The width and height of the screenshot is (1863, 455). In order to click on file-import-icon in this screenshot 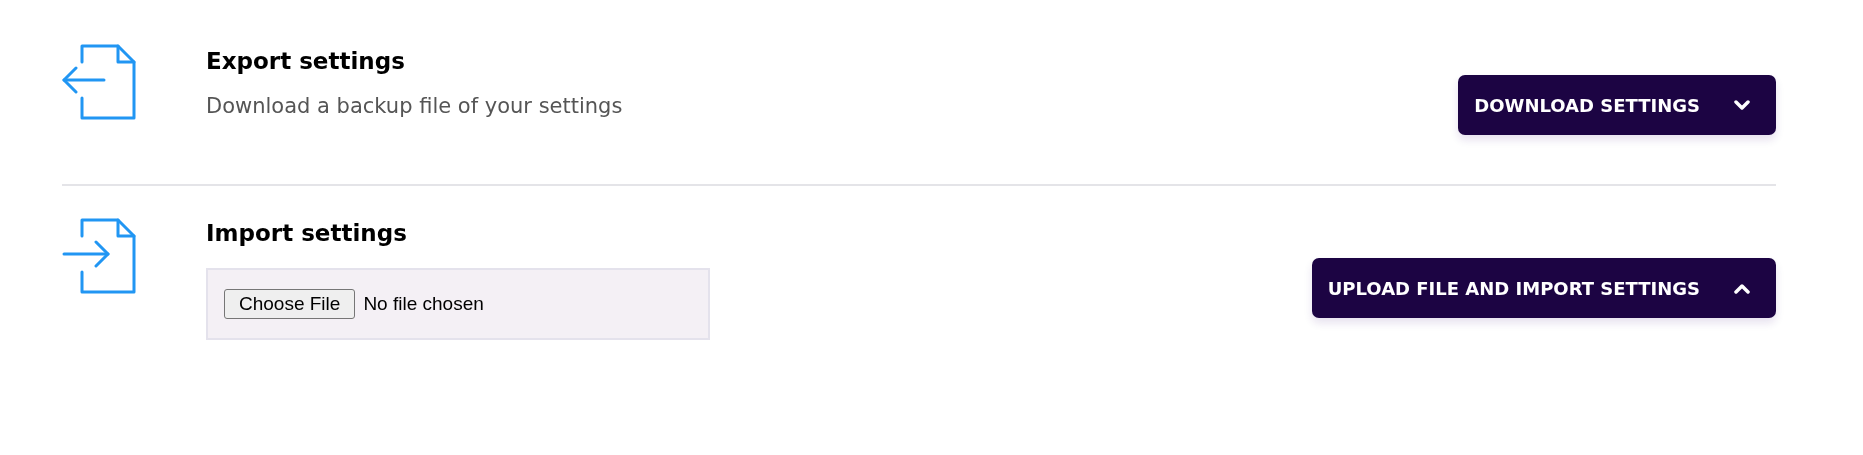, I will do `click(100, 256)`.